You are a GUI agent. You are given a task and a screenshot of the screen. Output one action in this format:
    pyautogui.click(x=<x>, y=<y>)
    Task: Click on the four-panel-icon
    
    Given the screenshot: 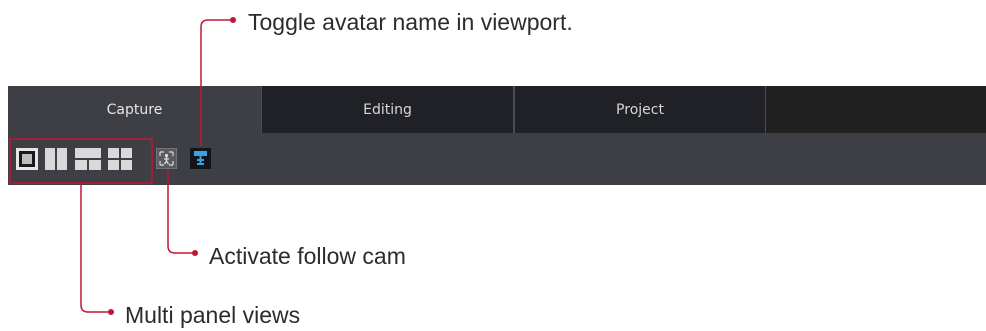 What is the action you would take?
    pyautogui.click(x=120, y=159)
    